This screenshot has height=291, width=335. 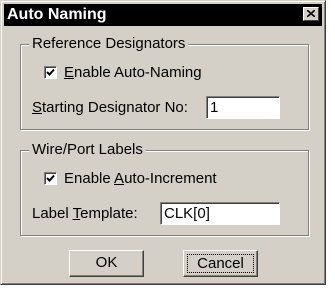 I want to click on enable-auto-increment-checkbox, so click(x=50, y=178).